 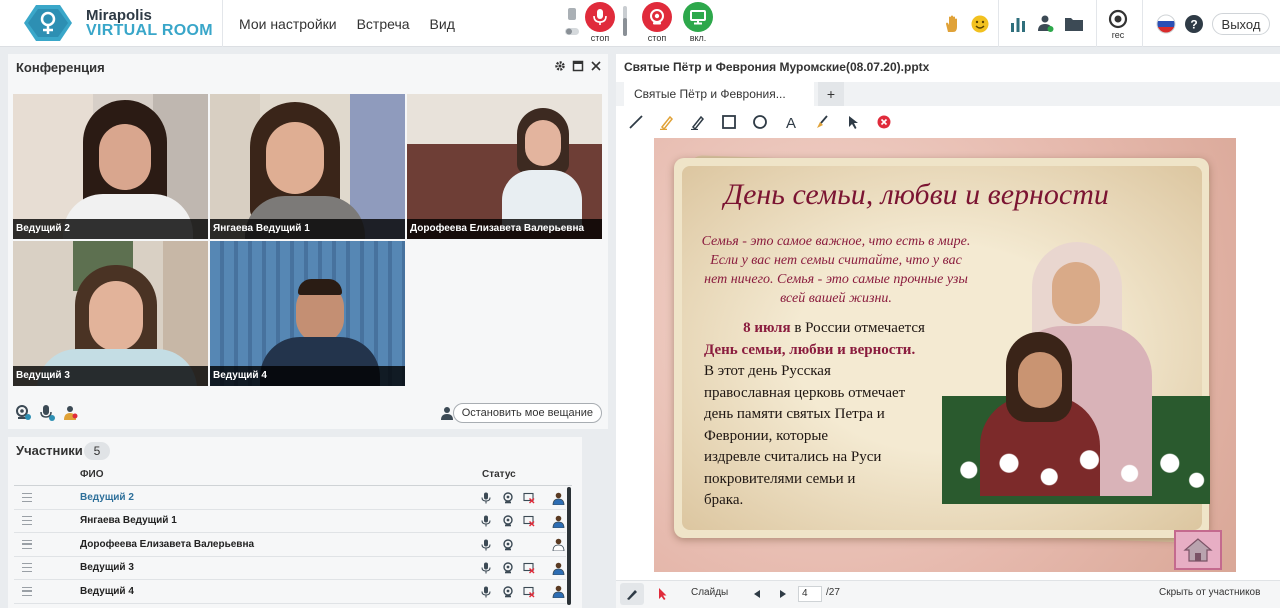 I want to click on logo-text-line2: VIRTUAL ROOM, so click(x=149, y=30).